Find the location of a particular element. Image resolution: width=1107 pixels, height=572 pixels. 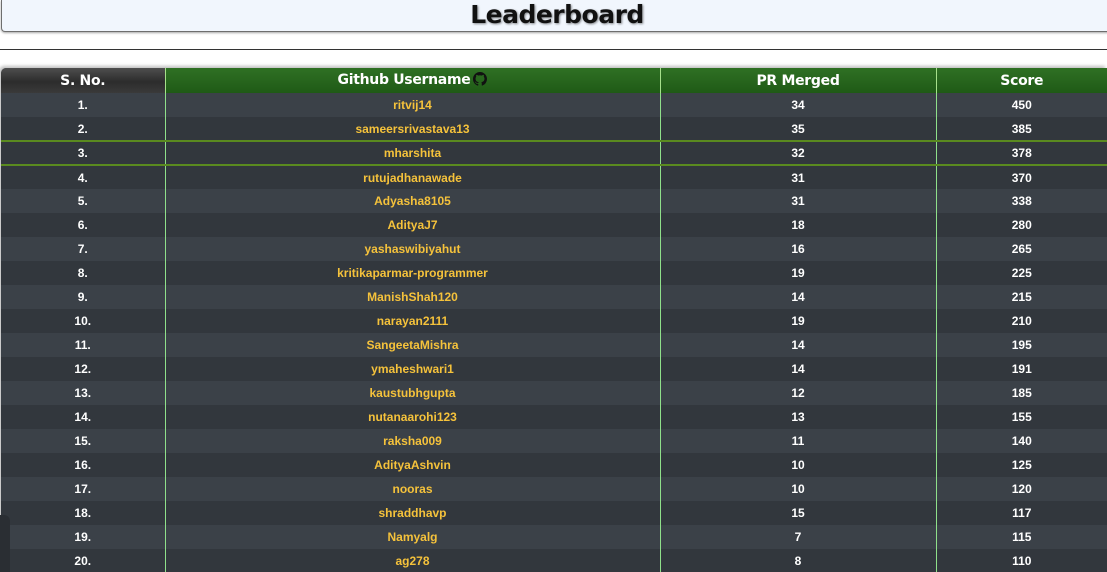

cell-pr: 7 is located at coordinates (798, 537).